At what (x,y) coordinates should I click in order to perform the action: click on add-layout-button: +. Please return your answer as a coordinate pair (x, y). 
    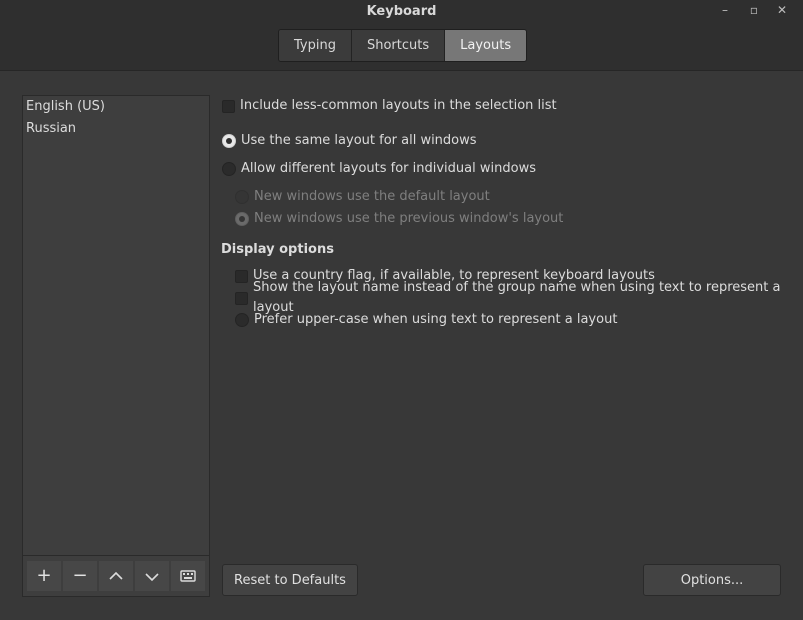
    Looking at the image, I should click on (44, 576).